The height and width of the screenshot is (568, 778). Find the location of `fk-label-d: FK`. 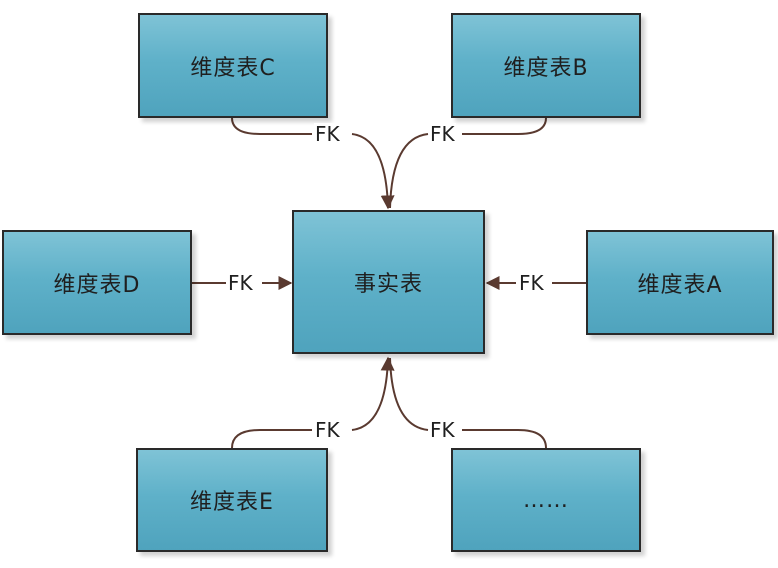

fk-label-d: FK is located at coordinates (240, 283).